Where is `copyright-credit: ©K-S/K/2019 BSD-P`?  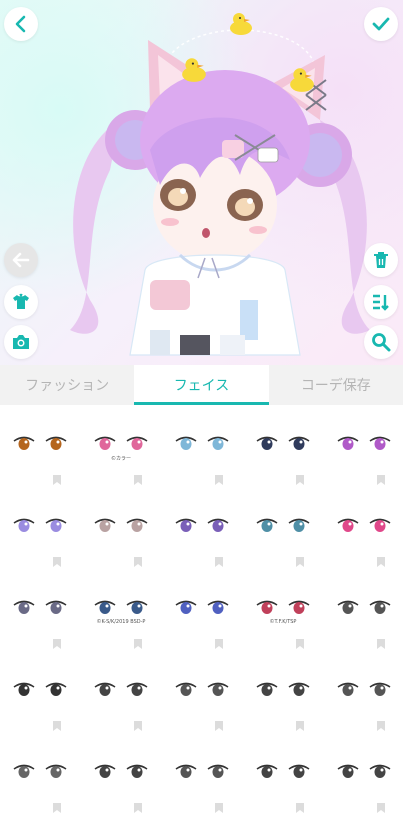 copyright-credit: ©K-S/K/2019 BSD-P is located at coordinates (121, 622).